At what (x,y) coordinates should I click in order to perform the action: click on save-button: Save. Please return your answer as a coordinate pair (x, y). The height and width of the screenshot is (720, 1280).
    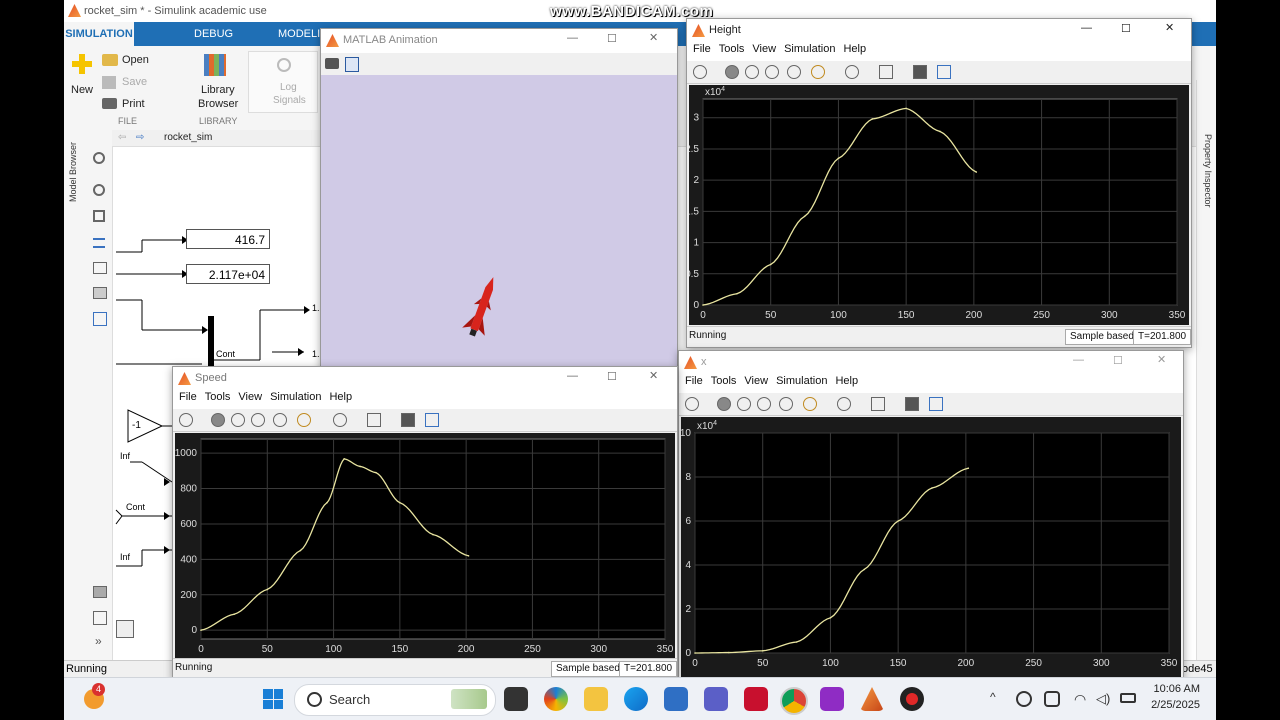
    Looking at the image, I should click on (134, 82).